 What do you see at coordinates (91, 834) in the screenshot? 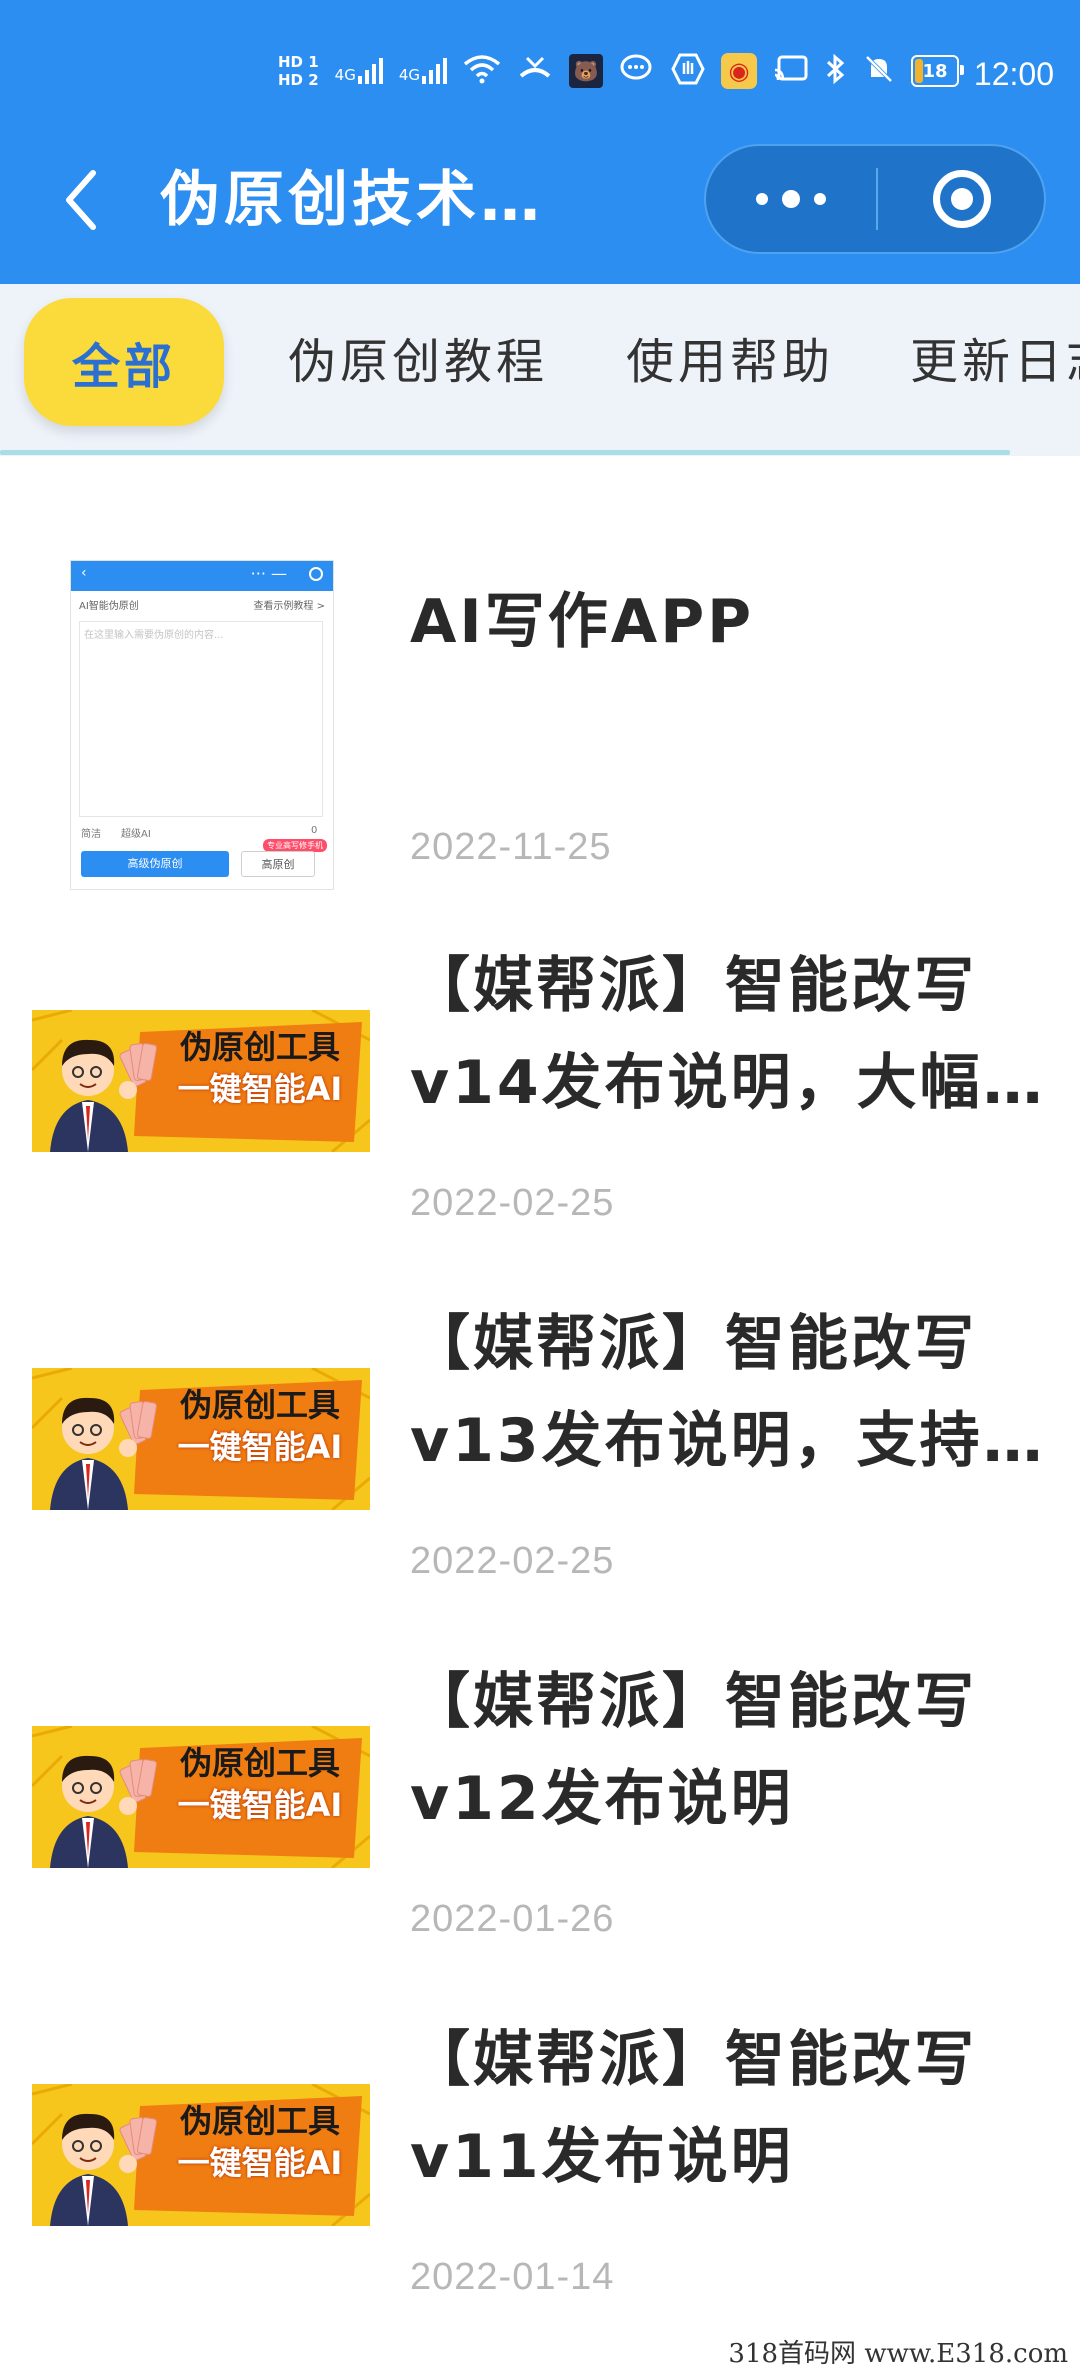
I see `thumb-option-1: 简洁` at bounding box center [91, 834].